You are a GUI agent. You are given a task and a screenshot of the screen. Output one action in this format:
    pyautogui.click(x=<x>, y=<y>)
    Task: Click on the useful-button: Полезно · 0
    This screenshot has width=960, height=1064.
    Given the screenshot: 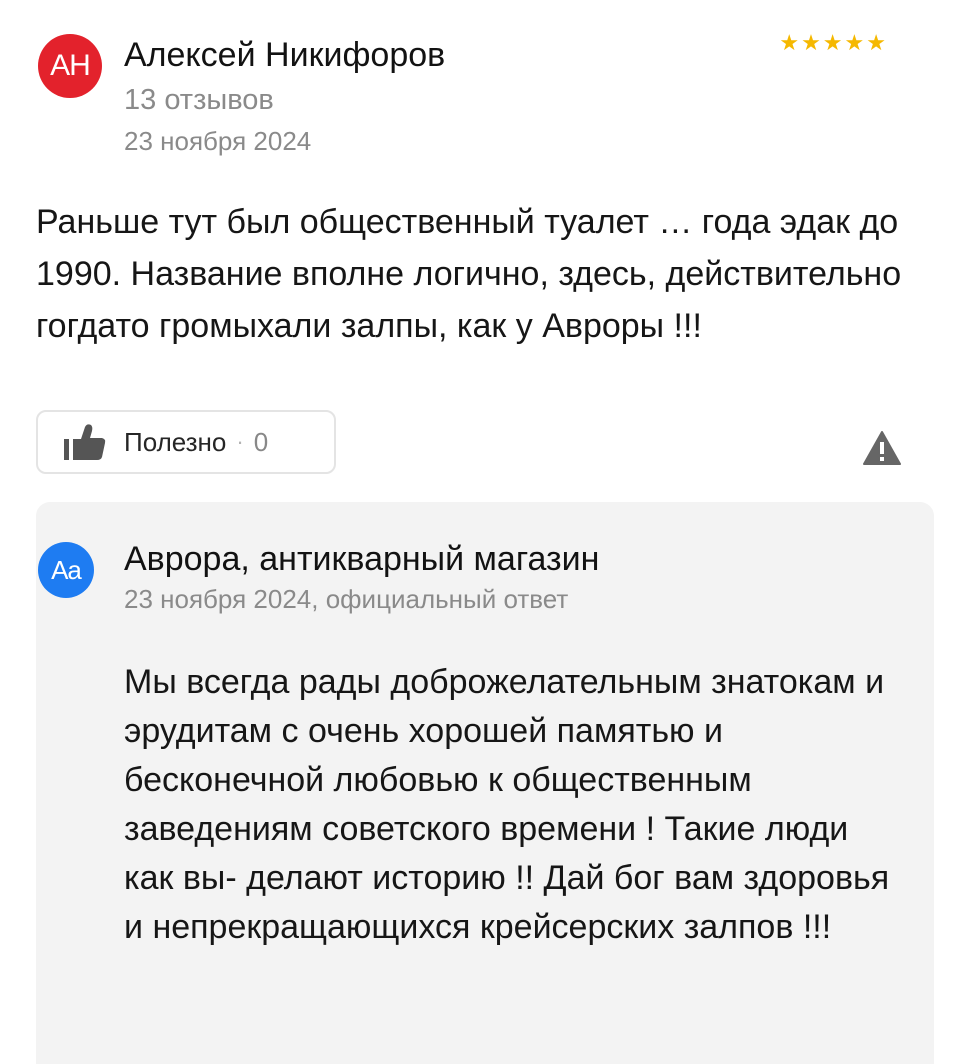 What is the action you would take?
    pyautogui.click(x=186, y=442)
    